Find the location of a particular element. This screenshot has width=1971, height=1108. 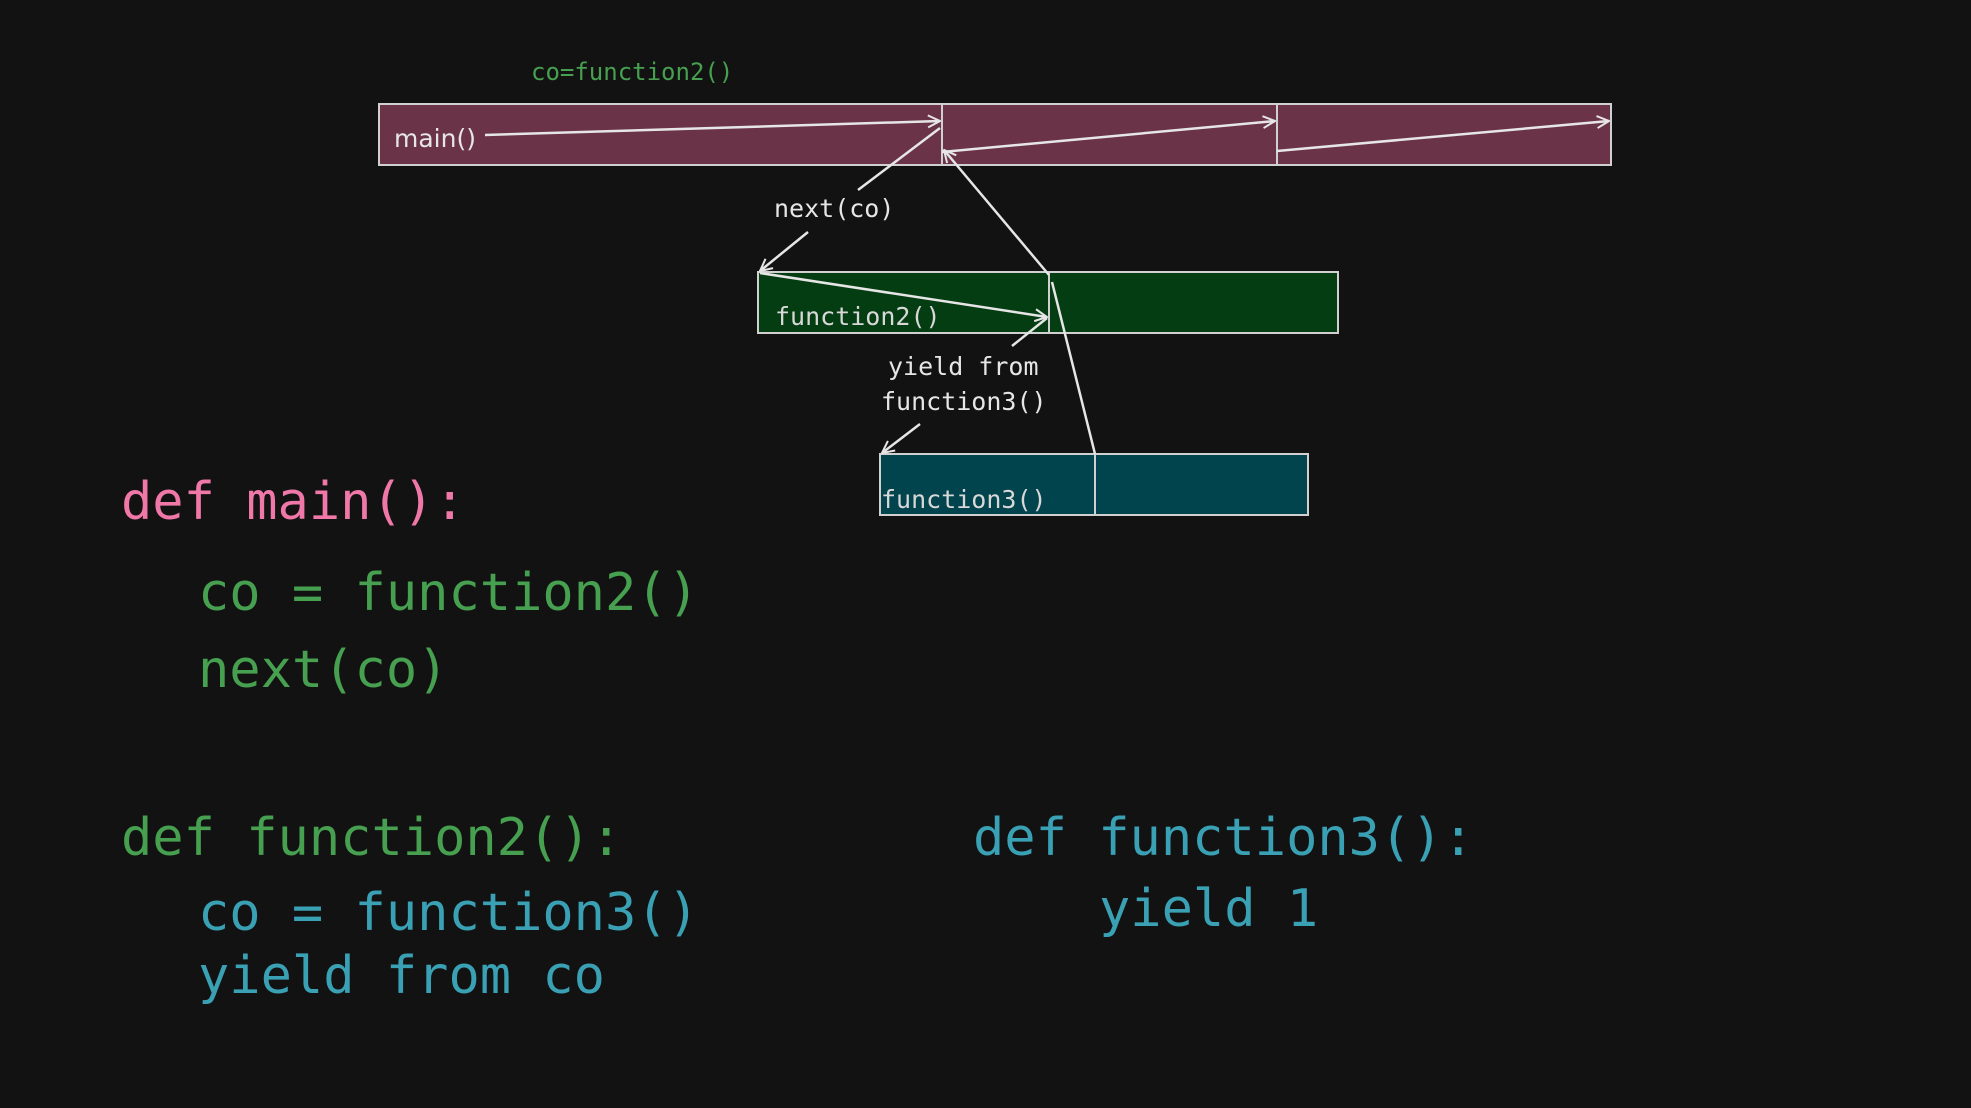

main-bar-label: main() is located at coordinates (435, 138).